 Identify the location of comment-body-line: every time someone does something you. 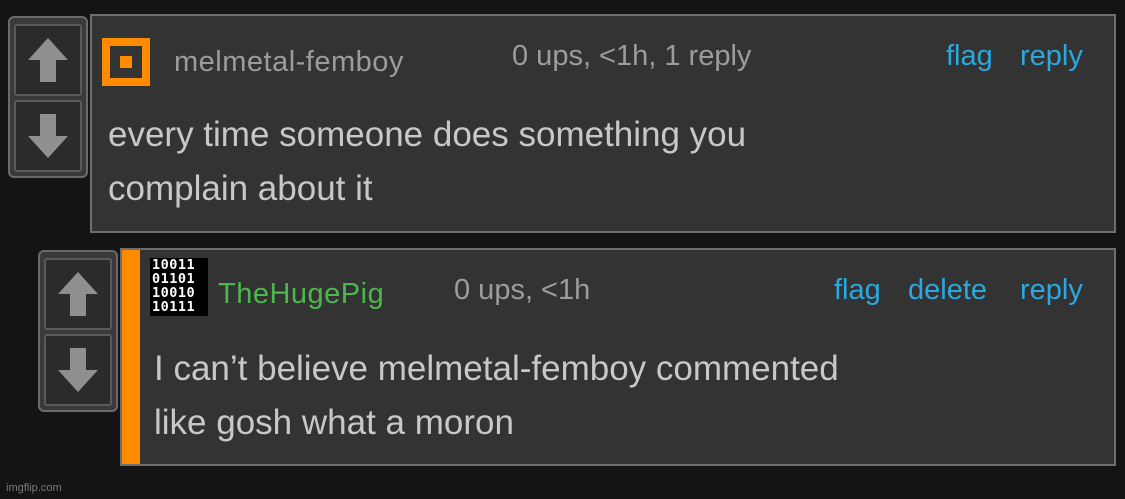
(427, 134).